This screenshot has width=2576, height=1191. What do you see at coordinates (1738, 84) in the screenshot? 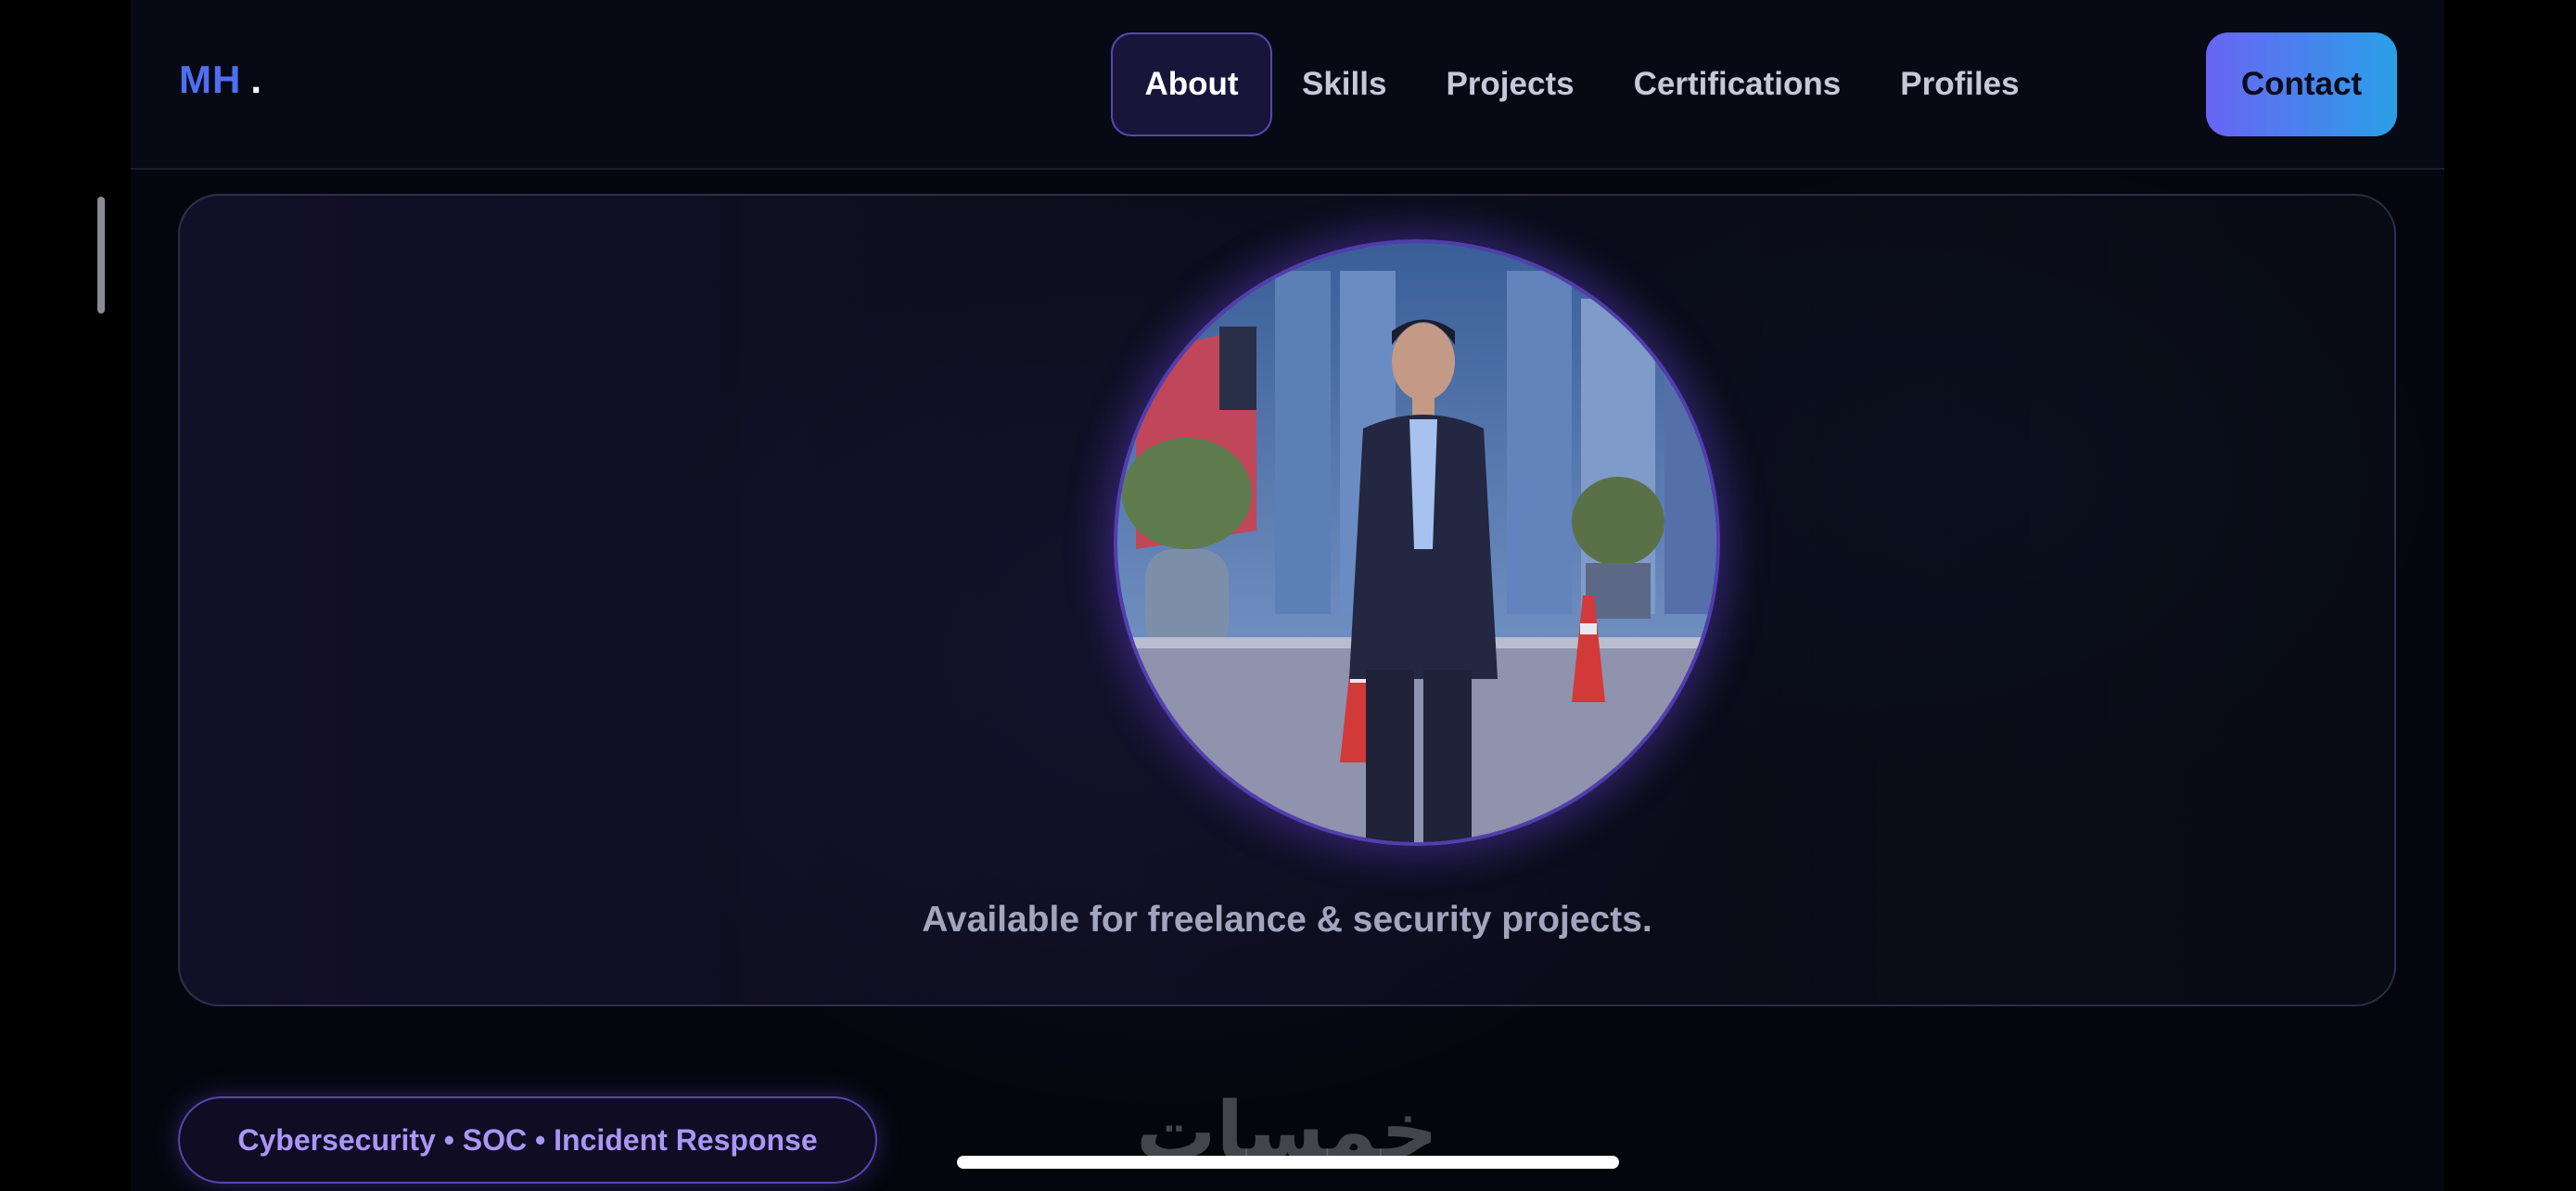
I see `nav-item-certifications: Certifications` at bounding box center [1738, 84].